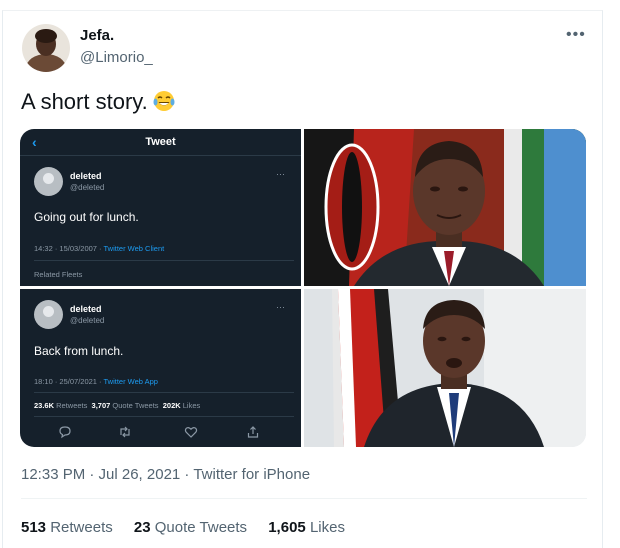 Image resolution: width=620 pixels, height=548 pixels. I want to click on screenshot-like-label: Likes, so click(191, 405).